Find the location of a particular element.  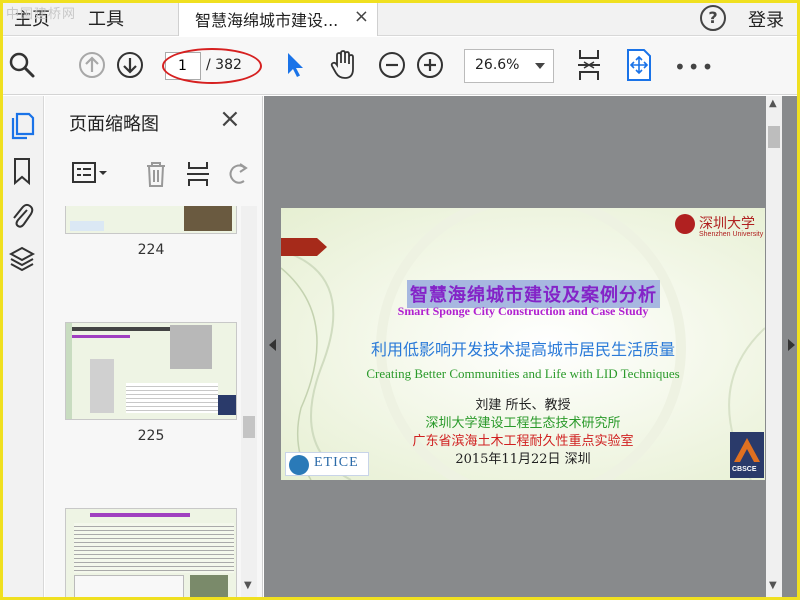

slide-subtitle-cn: 利用低影响开发技术提高城市居民生活质量 is located at coordinates (522, 349).